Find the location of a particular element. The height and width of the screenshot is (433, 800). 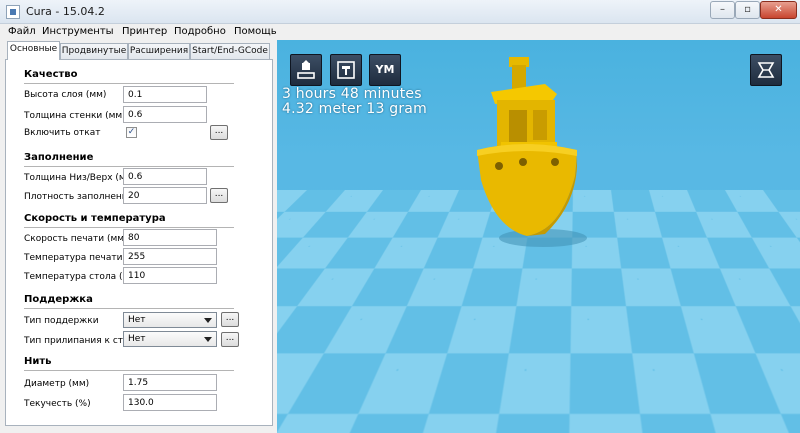

material-usage-text: 4.32 meter 13 gram is located at coordinates (354, 109).